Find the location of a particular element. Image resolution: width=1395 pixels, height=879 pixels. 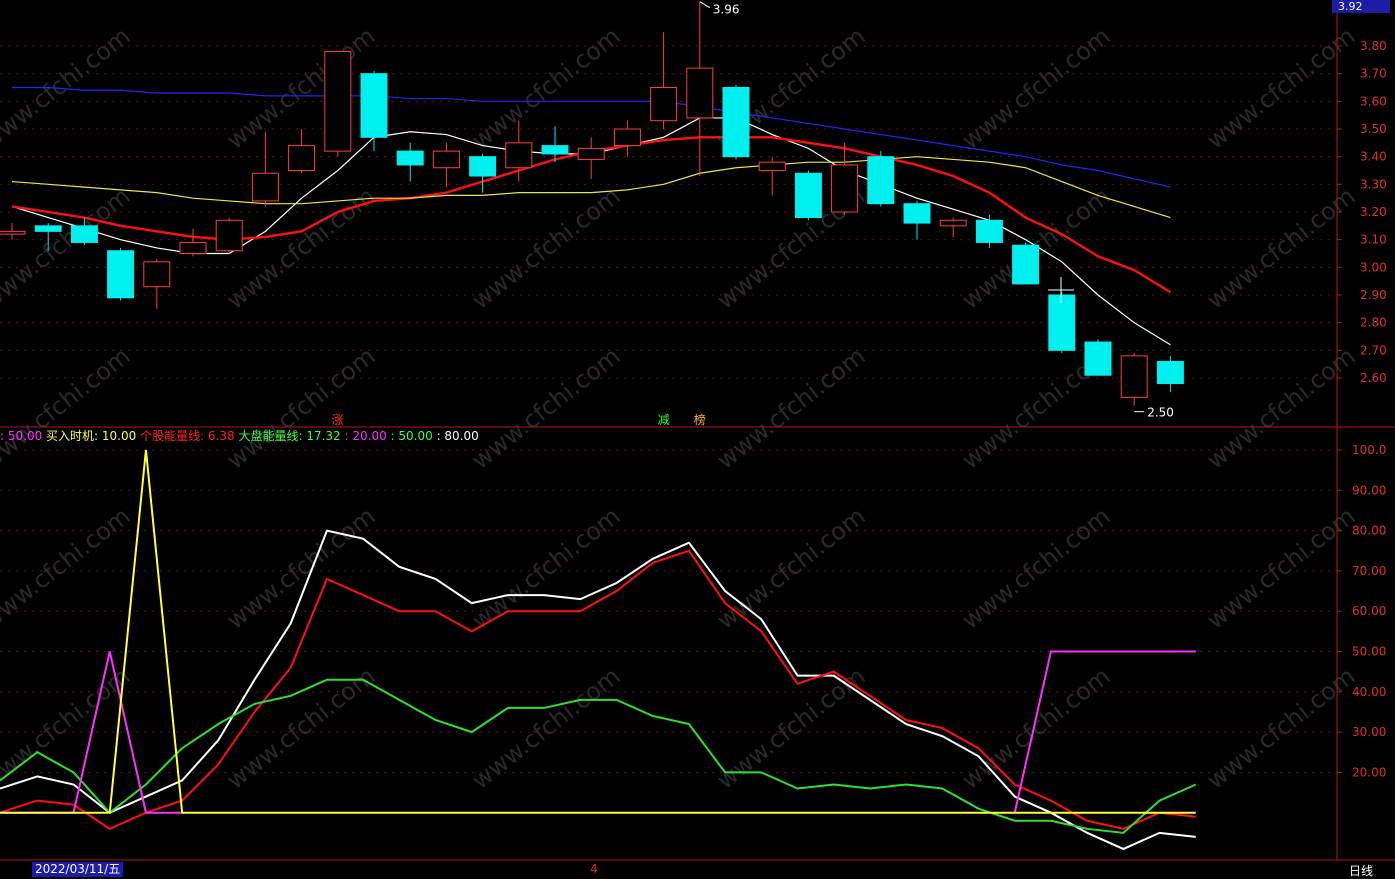

indicator-tick-label: 70.00 is located at coordinates (1369, 571).